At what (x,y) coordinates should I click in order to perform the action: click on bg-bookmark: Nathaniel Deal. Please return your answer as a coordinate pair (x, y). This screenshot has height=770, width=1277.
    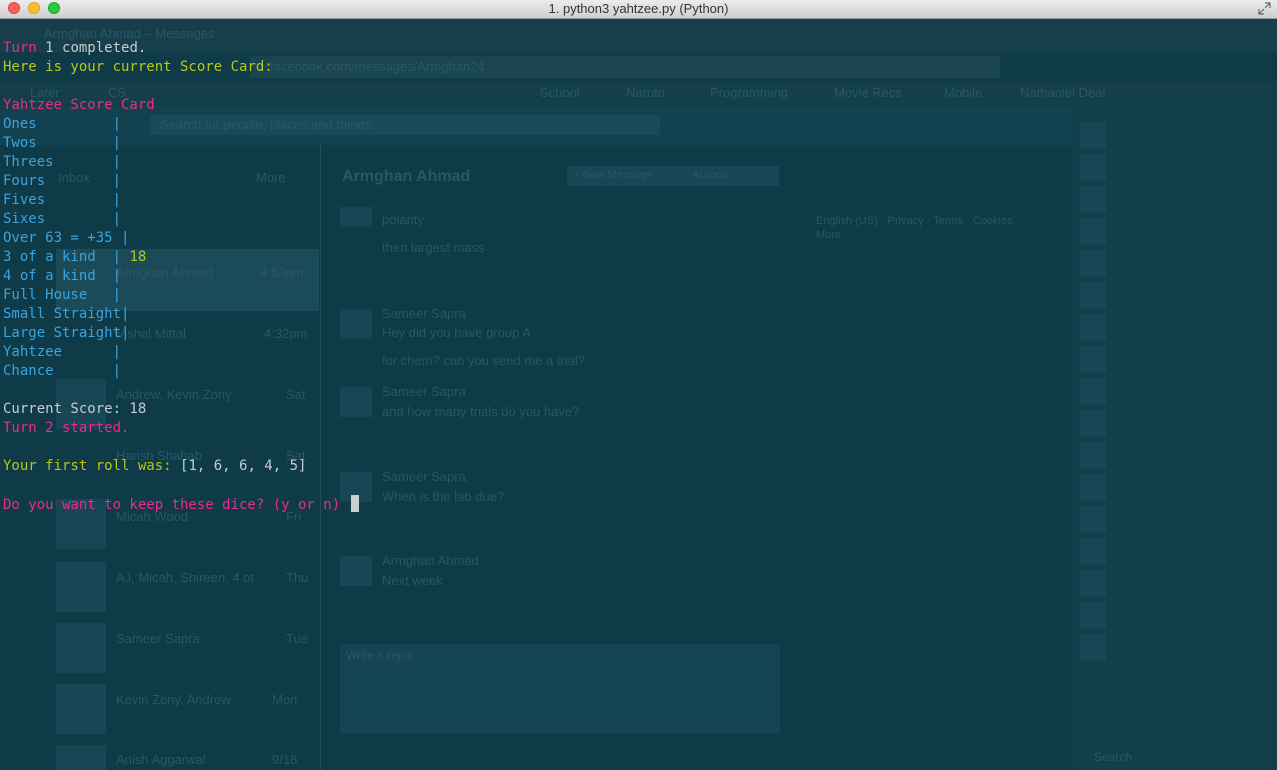
    Looking at the image, I should click on (1063, 92).